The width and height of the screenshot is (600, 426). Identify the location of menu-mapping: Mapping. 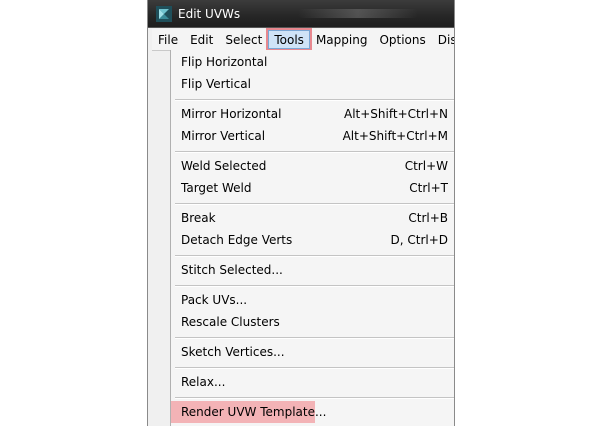
(342, 39).